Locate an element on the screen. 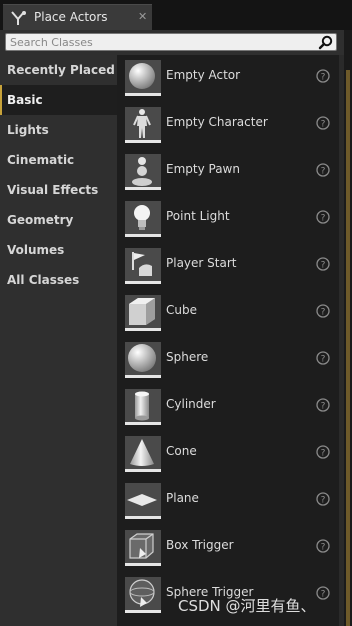  category-geometry: Geometry is located at coordinates (58, 220).